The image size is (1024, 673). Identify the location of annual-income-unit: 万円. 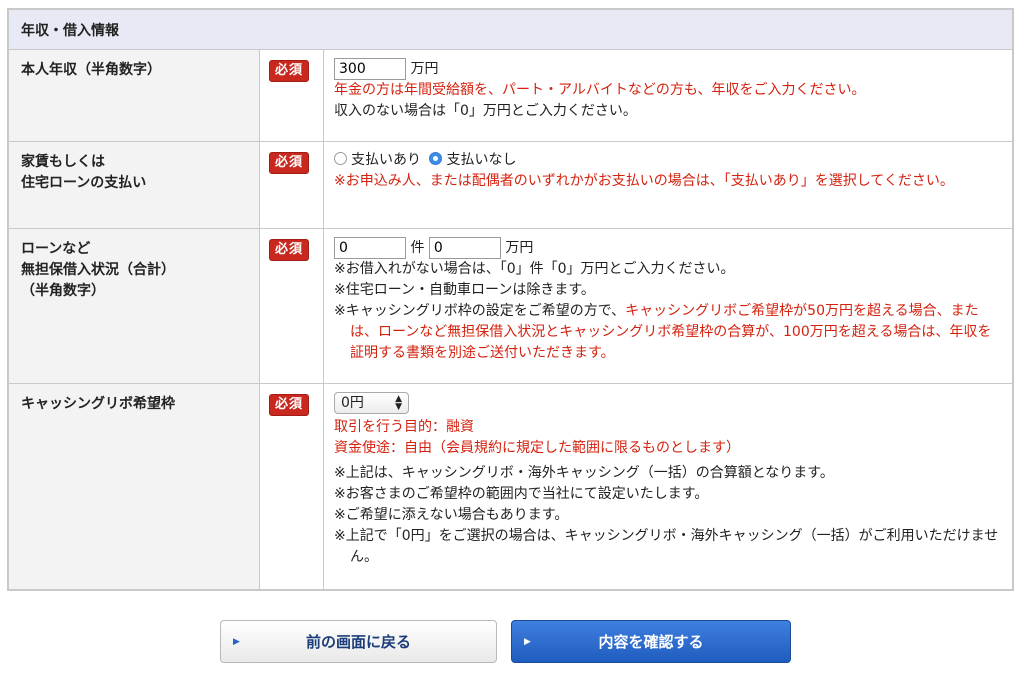
(424, 69).